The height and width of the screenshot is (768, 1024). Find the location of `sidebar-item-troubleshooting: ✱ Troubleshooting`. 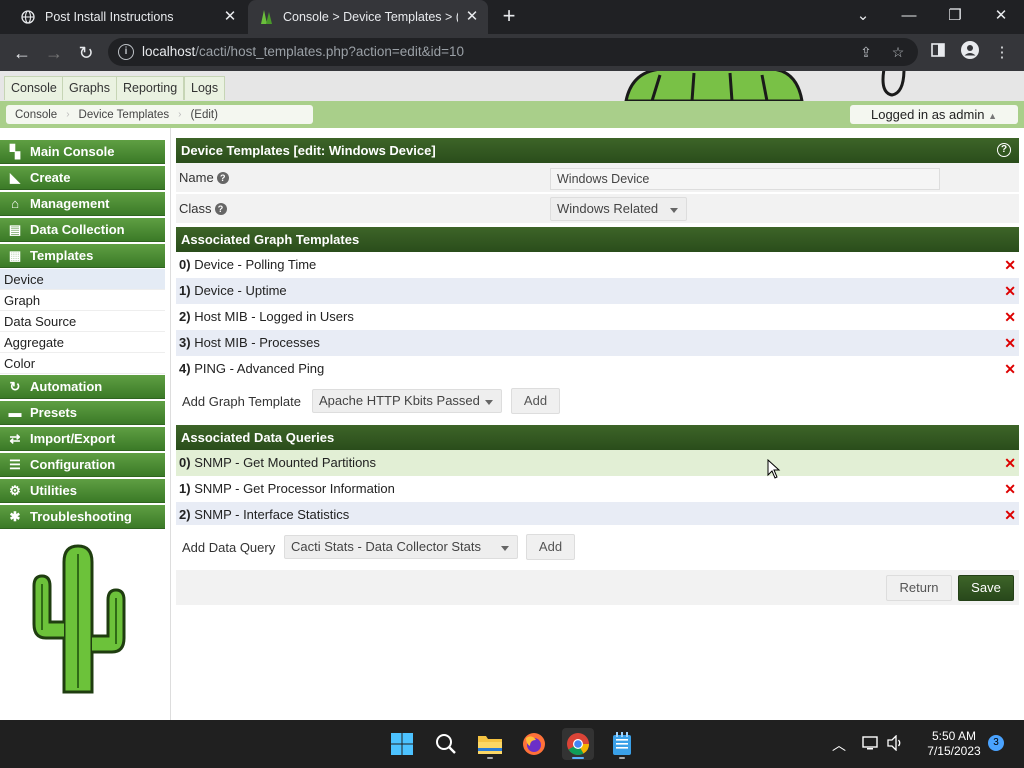

sidebar-item-troubleshooting: ✱ Troubleshooting is located at coordinates (82, 517).